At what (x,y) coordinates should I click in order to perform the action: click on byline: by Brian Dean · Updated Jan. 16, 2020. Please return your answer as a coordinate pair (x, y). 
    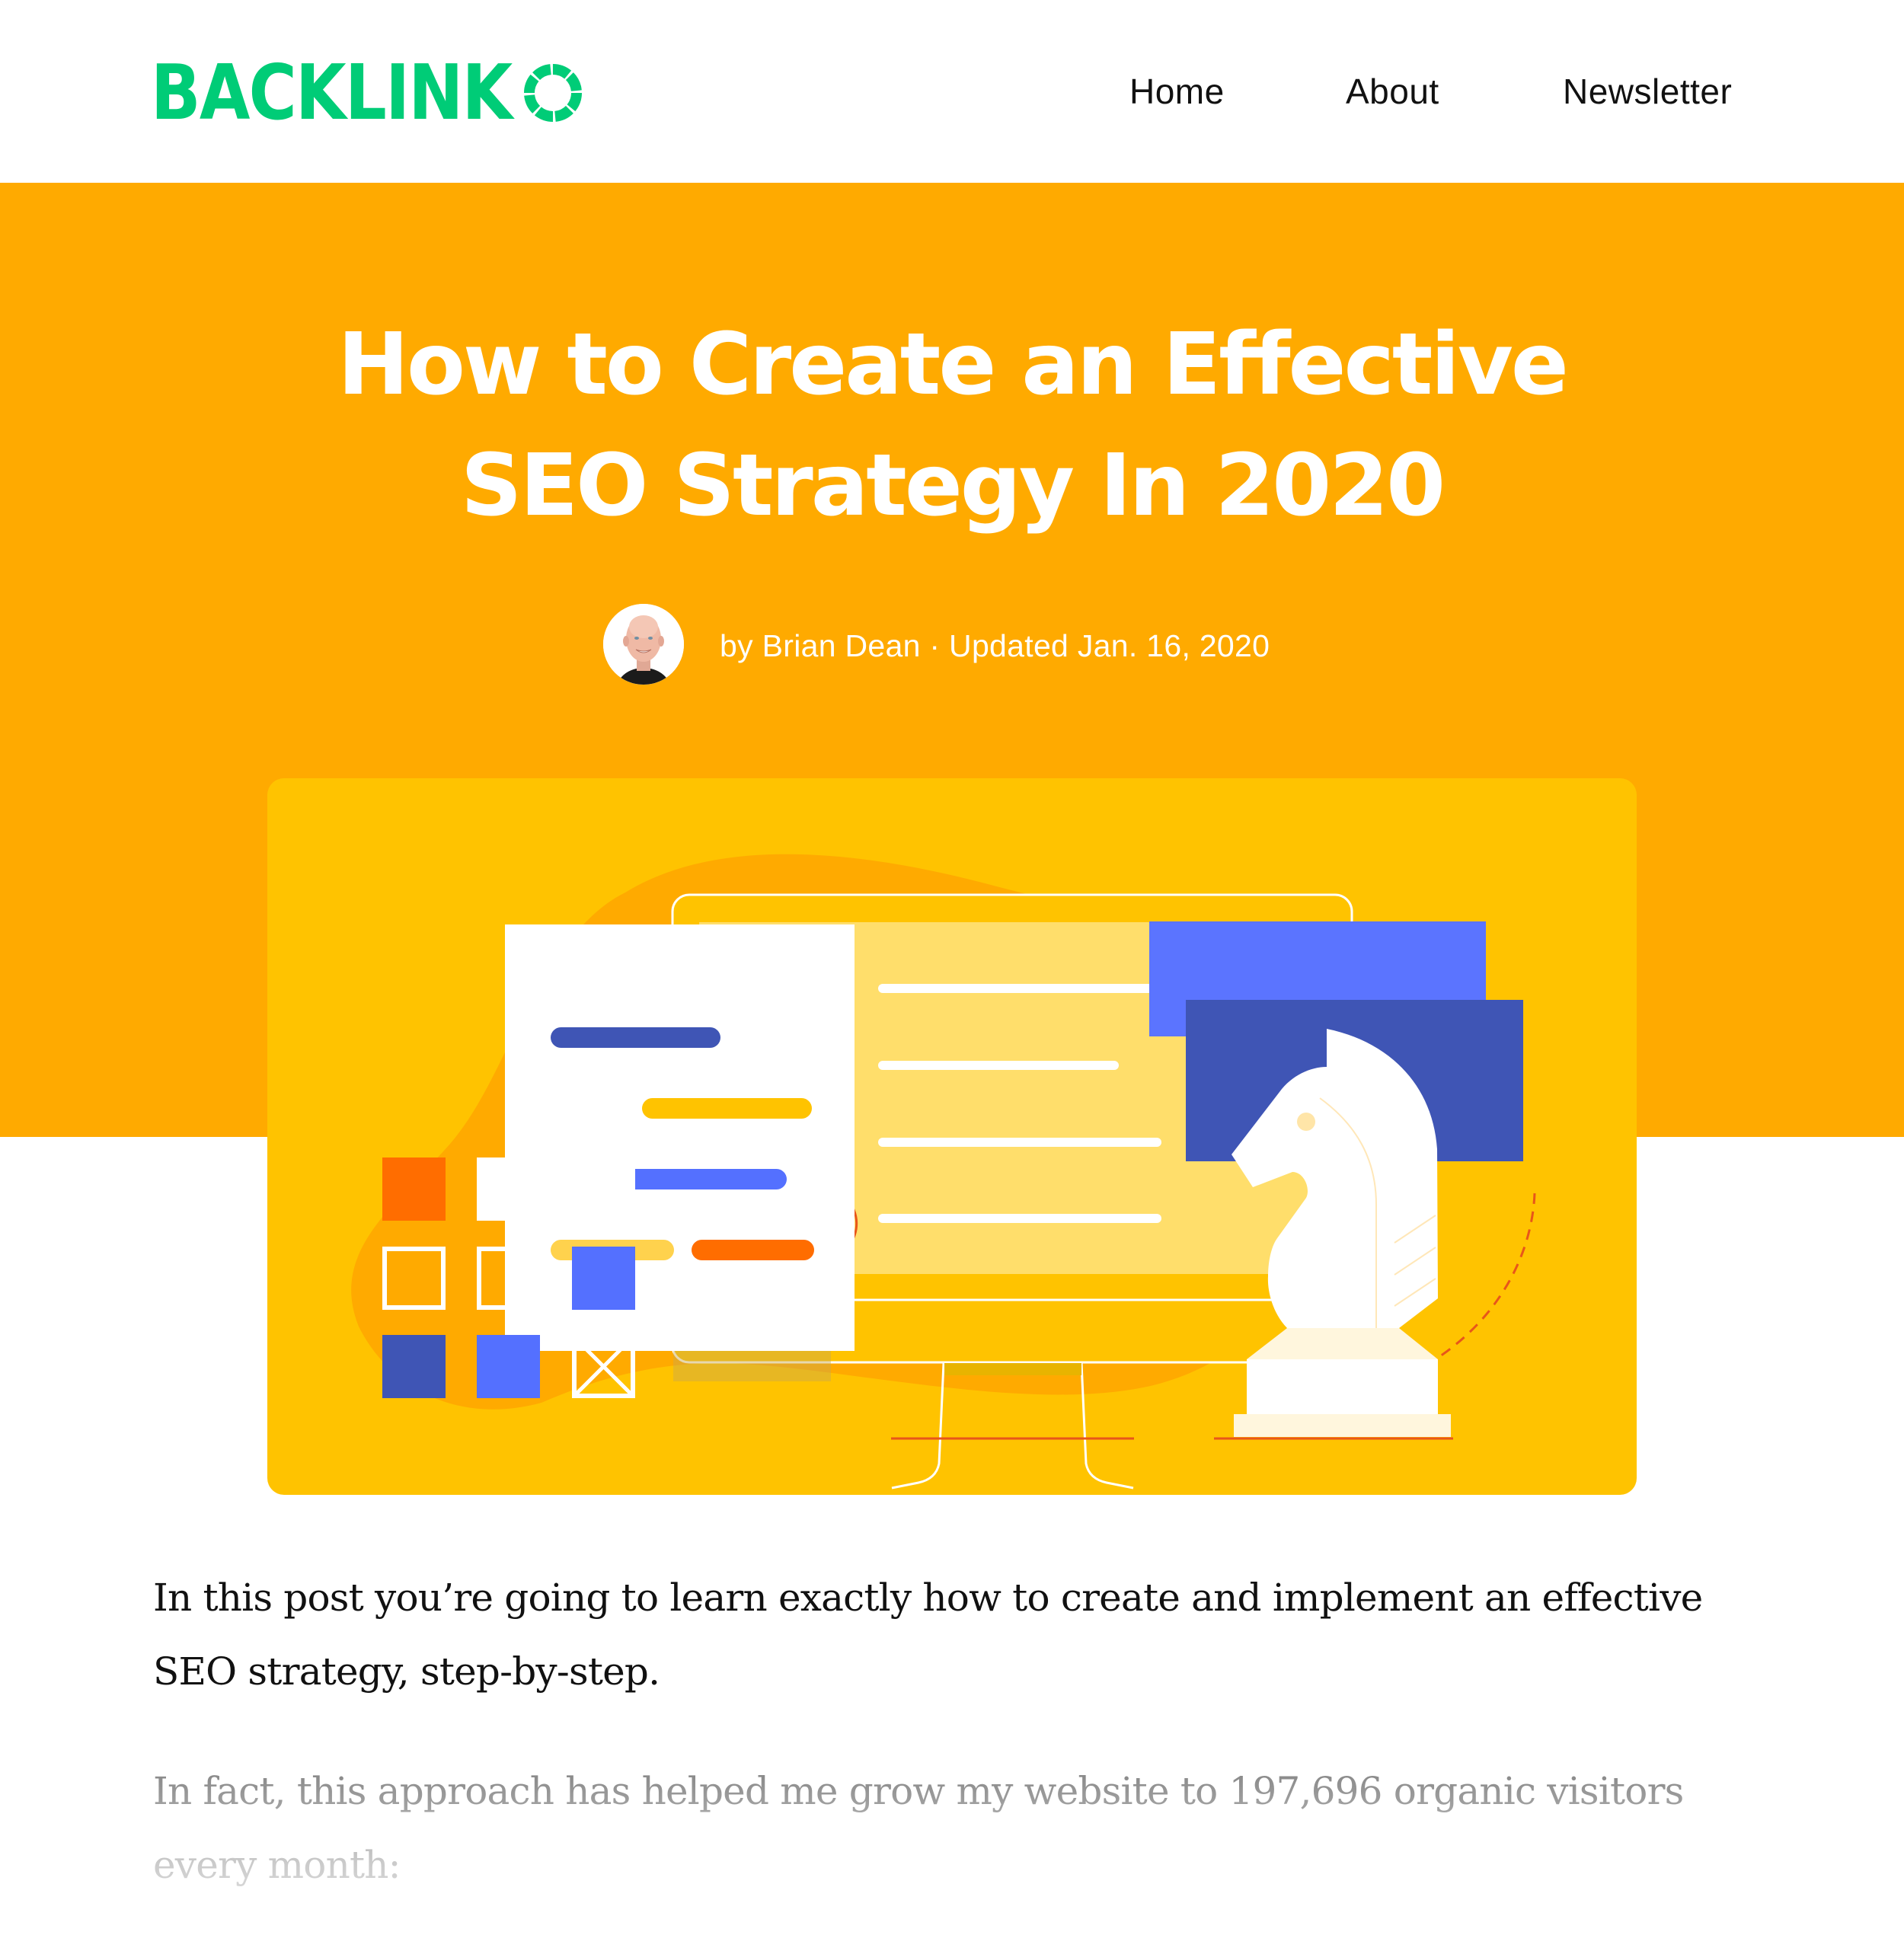
    Looking at the image, I should click on (995, 645).